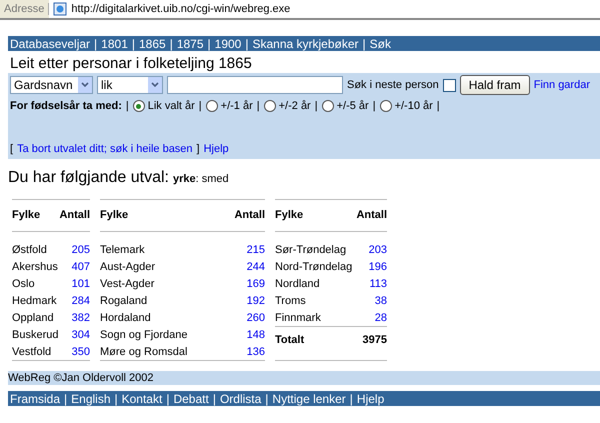  What do you see at coordinates (243, 300) in the screenshot?
I see `count-link: 192` at bounding box center [243, 300].